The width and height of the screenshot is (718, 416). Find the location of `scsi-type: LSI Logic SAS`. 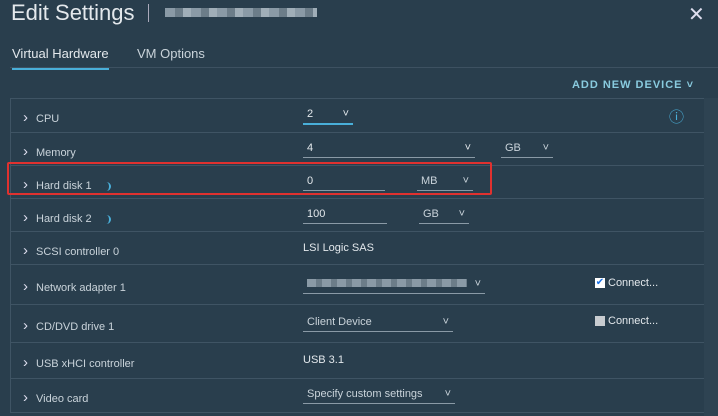

scsi-type: LSI Logic SAS is located at coordinates (338, 248).